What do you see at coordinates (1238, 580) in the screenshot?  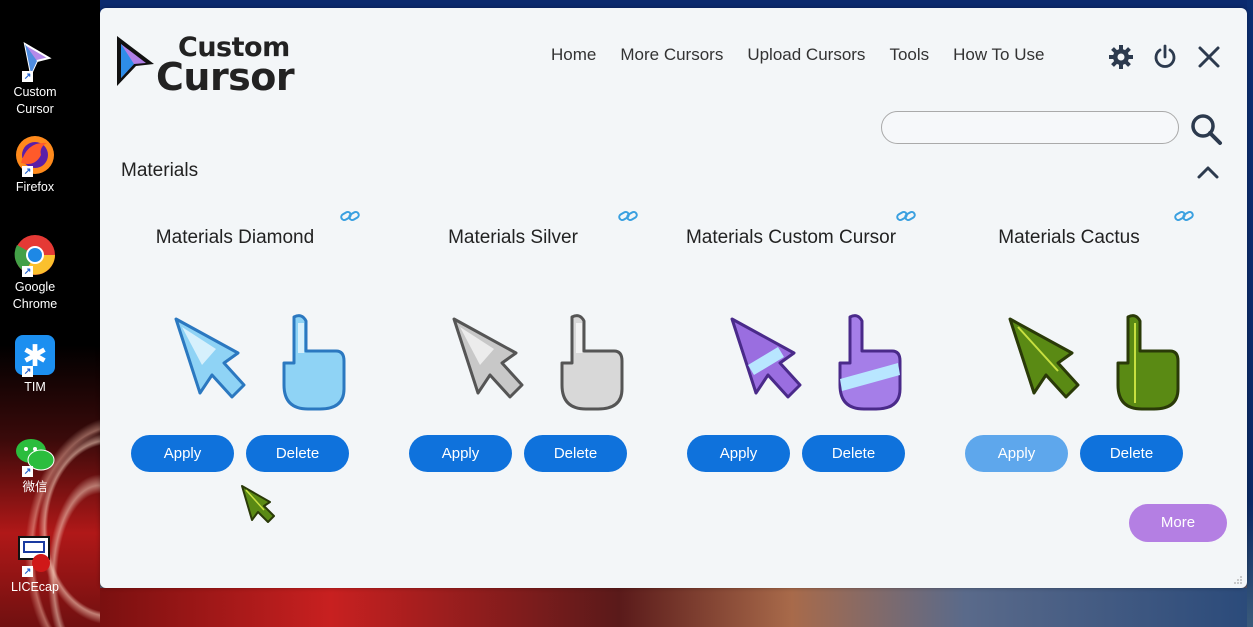 I see `resize-grip-icon` at bounding box center [1238, 580].